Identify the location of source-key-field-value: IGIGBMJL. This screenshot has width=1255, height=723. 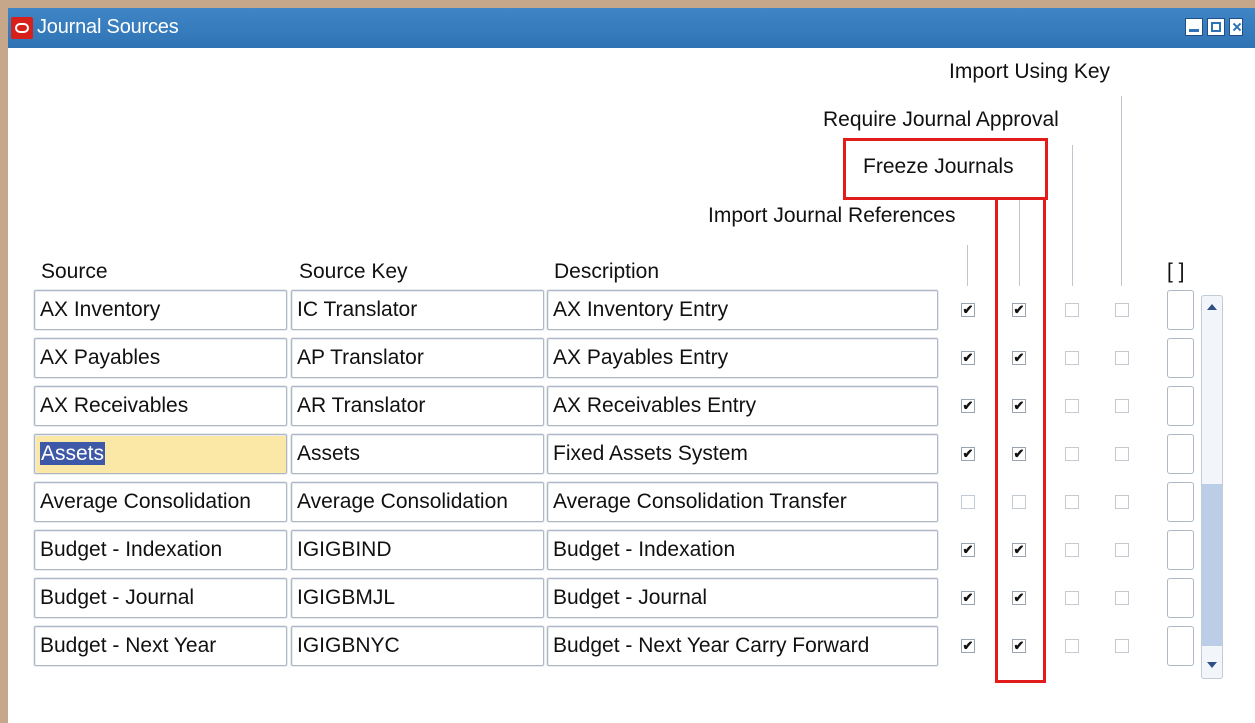
(346, 597).